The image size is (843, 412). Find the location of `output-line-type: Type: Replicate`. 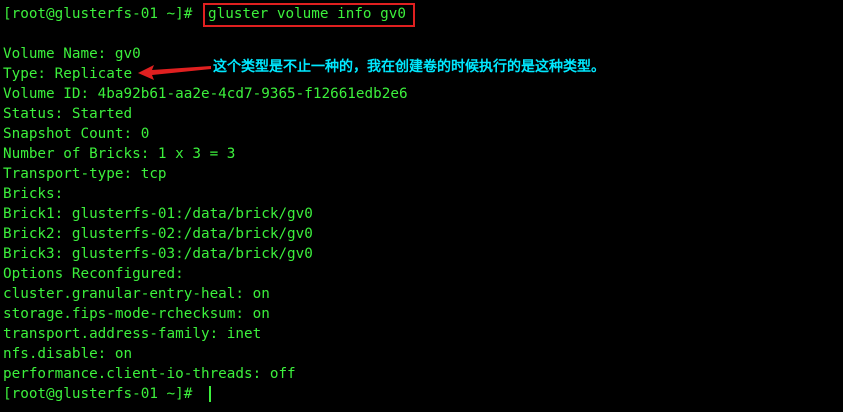

output-line-type: Type: Replicate is located at coordinates (68, 74).